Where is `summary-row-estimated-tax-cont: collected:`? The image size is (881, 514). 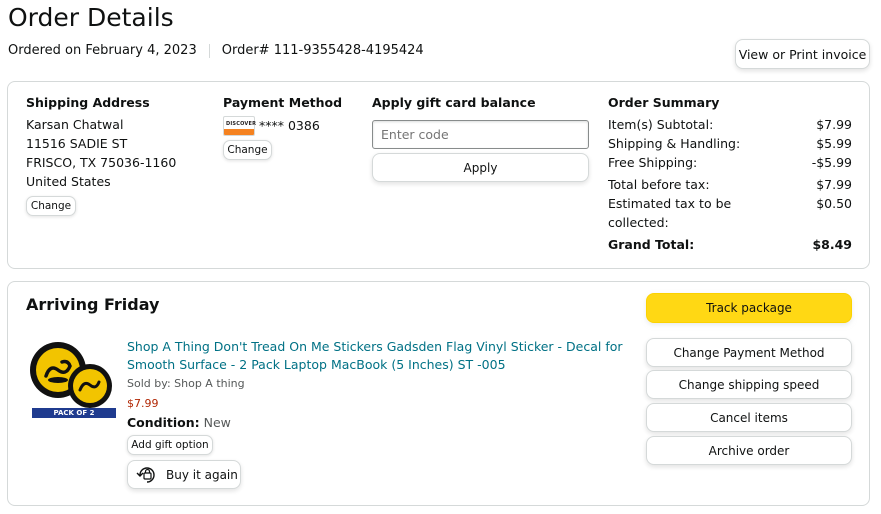
summary-row-estimated-tax-cont: collected: is located at coordinates (638, 222).